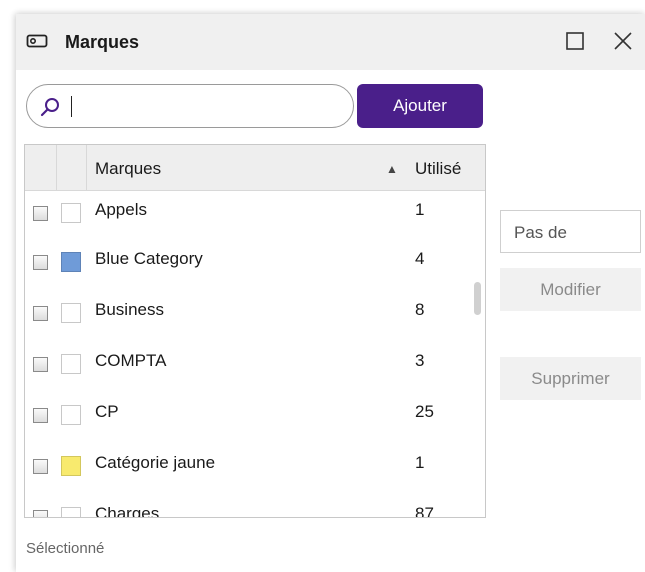  Describe the element at coordinates (149, 258) in the screenshot. I see `marque-name: Blue Category` at that location.